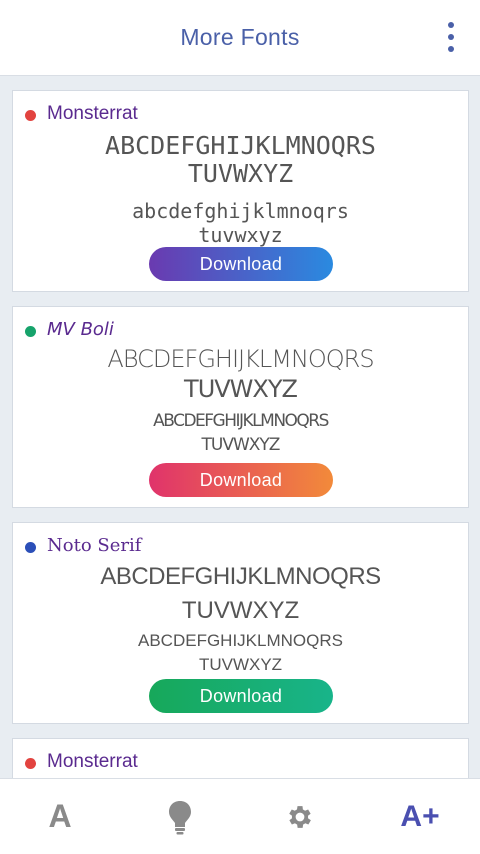 This screenshot has width=480, height=854. Describe the element at coordinates (94, 545) in the screenshot. I see `font-name: Noto Serif` at that location.